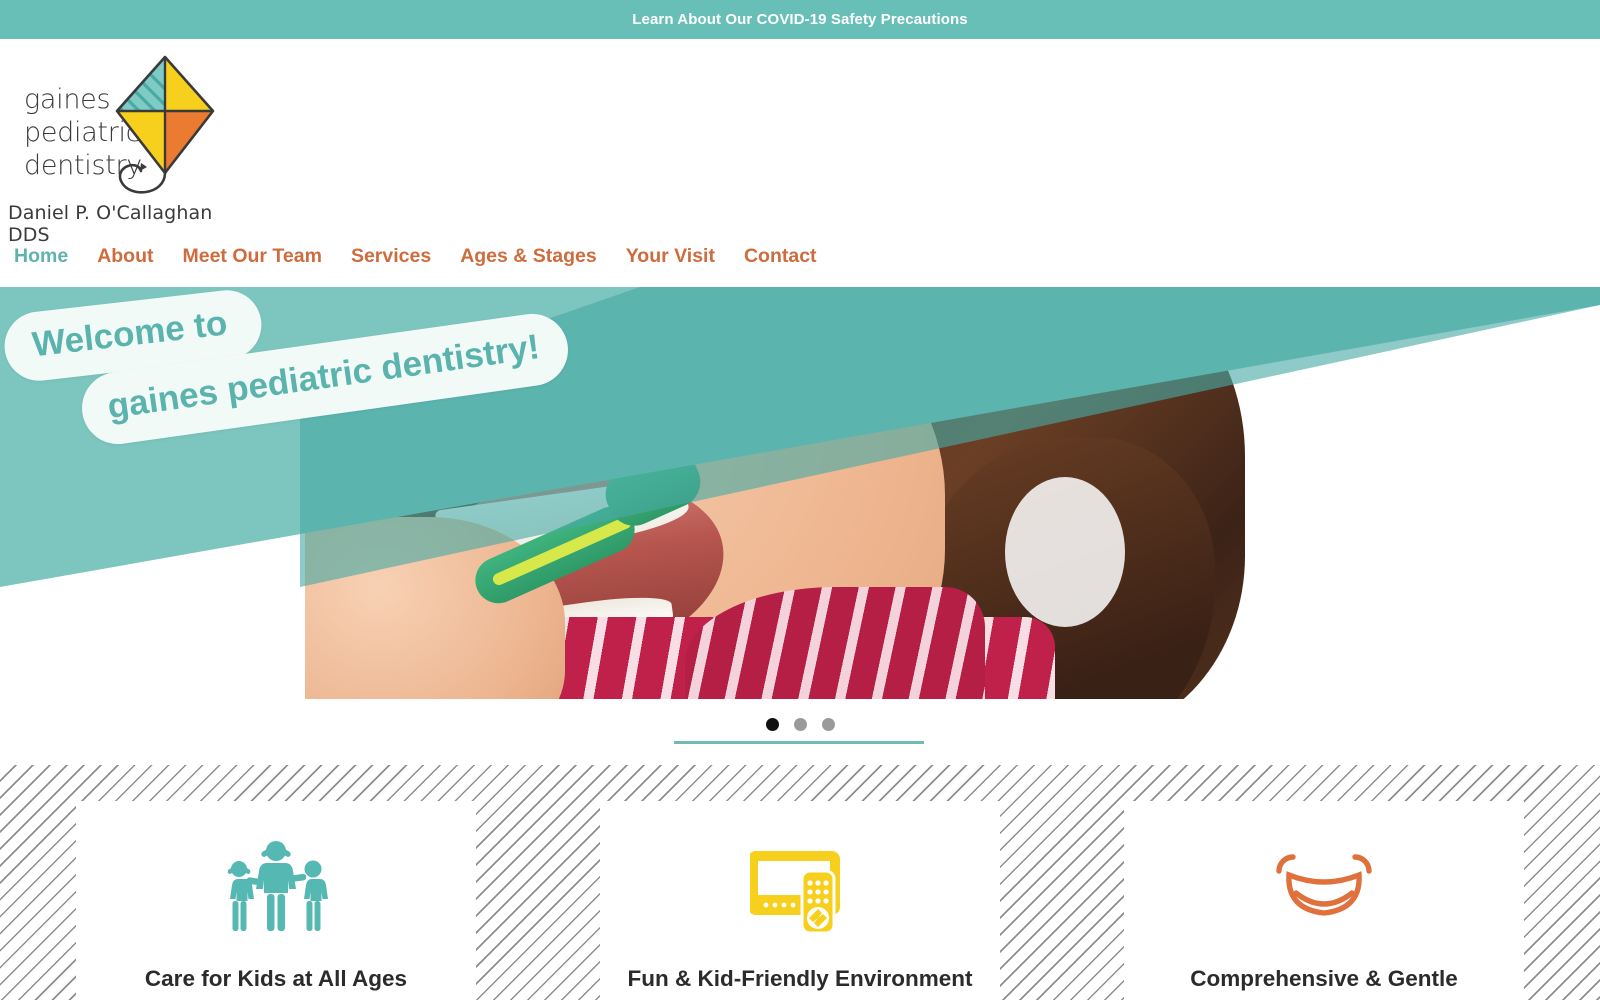  What do you see at coordinates (1324, 978) in the screenshot?
I see `feature-card-title: Comprehensive & Gentle Dentistry` at bounding box center [1324, 978].